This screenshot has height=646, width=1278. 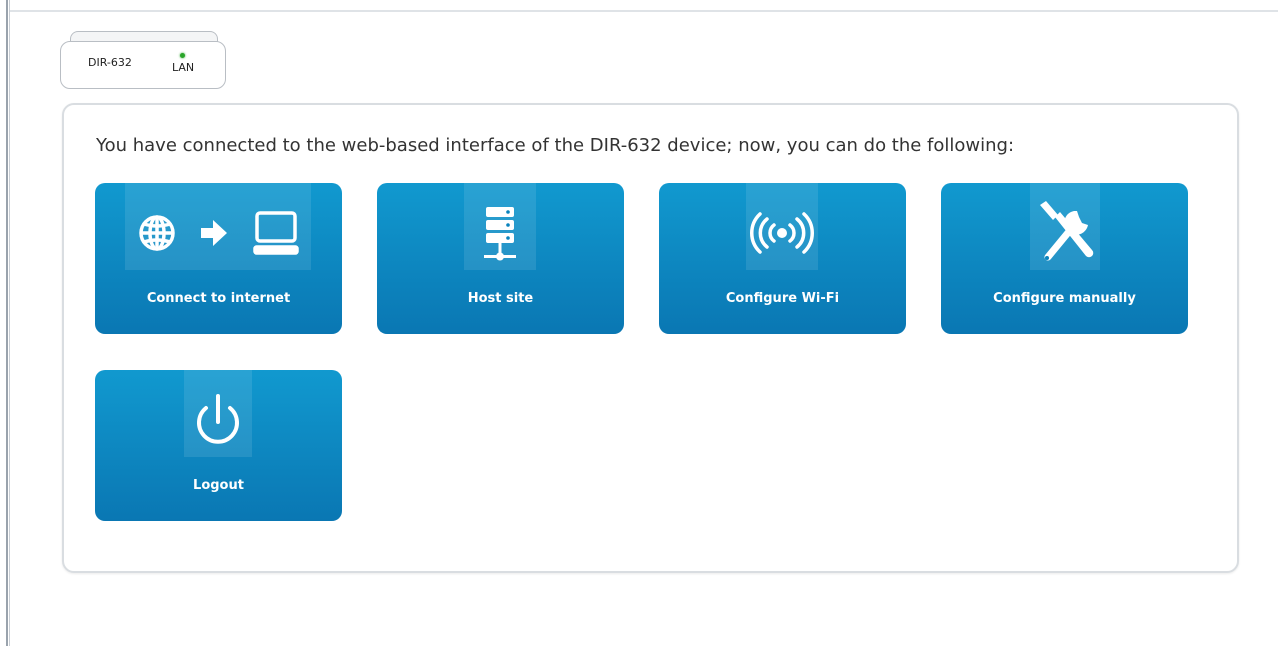 I want to click on tile-label: Configure Wi-Fi, so click(x=782, y=298).